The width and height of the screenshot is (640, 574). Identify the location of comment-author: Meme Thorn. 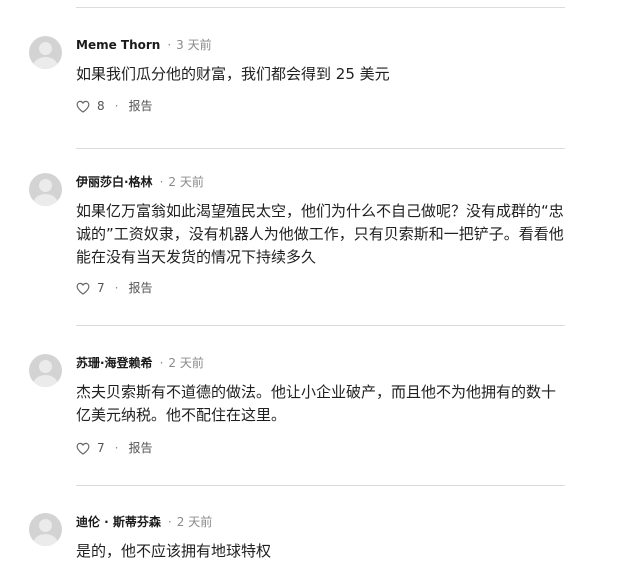
(118, 45).